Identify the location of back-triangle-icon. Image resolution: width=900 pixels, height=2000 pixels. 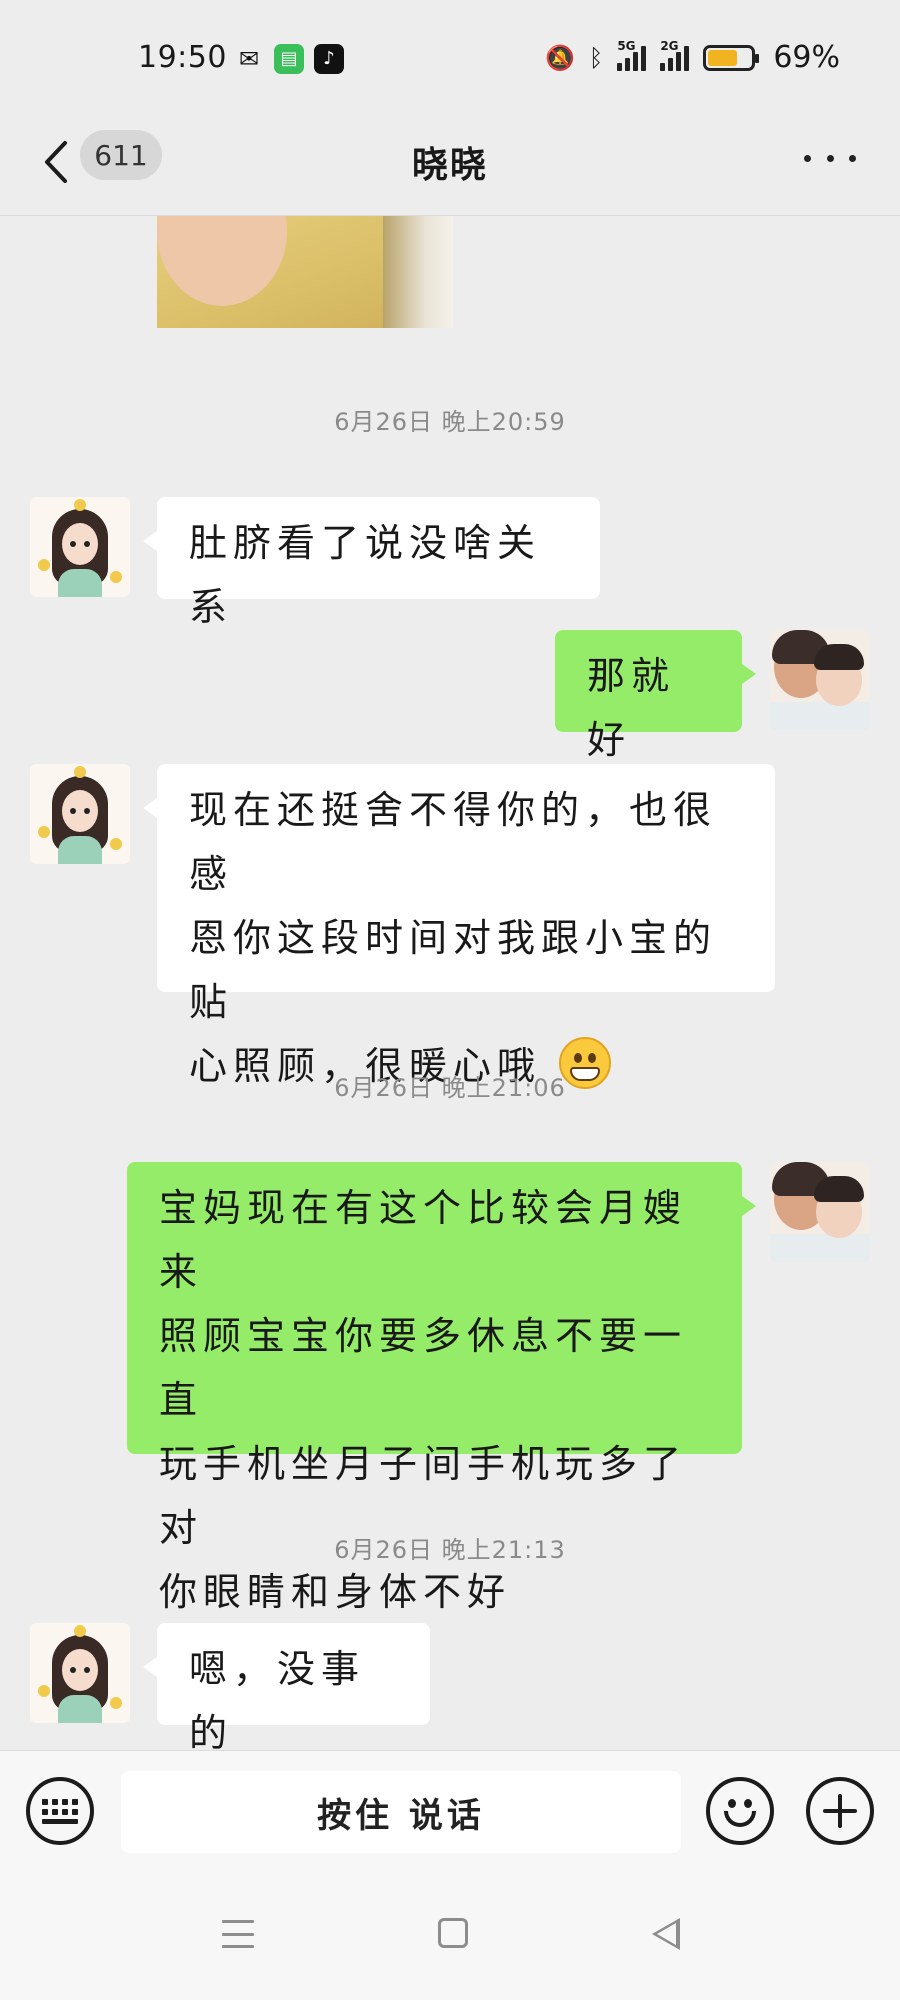
(666, 1934).